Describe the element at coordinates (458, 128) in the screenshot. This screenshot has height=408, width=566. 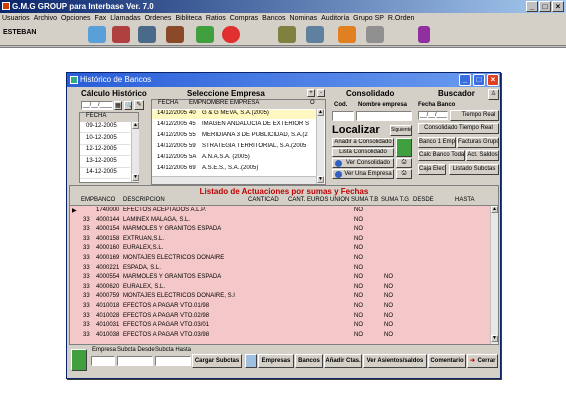
I see `consolidado-tiempo-real-button: Consolidado Tiempo Real` at that location.